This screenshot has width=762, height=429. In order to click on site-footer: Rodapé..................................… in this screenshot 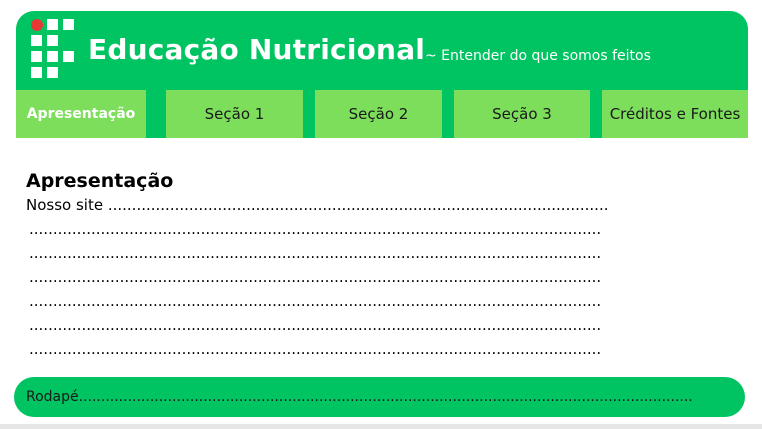, I will do `click(379, 397)`.